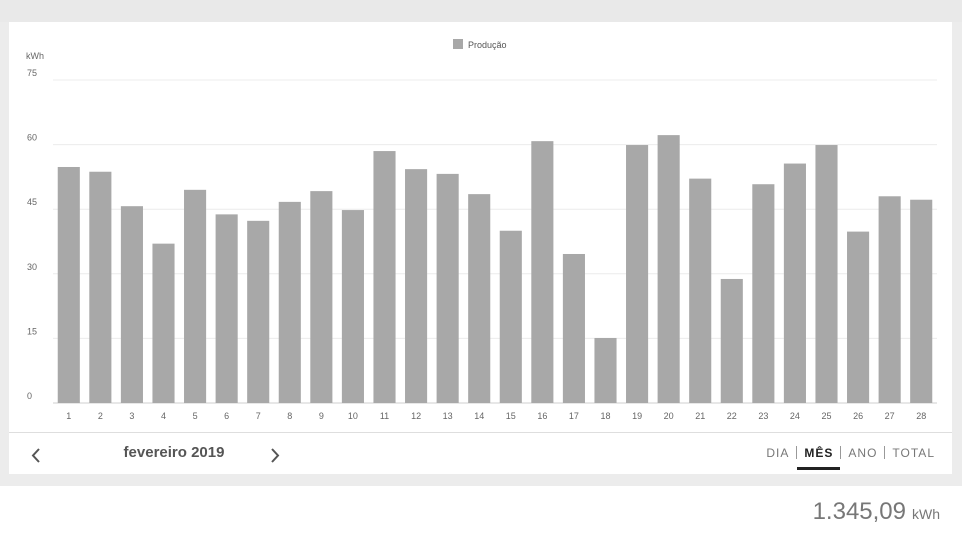  Describe the element at coordinates (637, 416) in the screenshot. I see `x-tick-label: 19` at that location.